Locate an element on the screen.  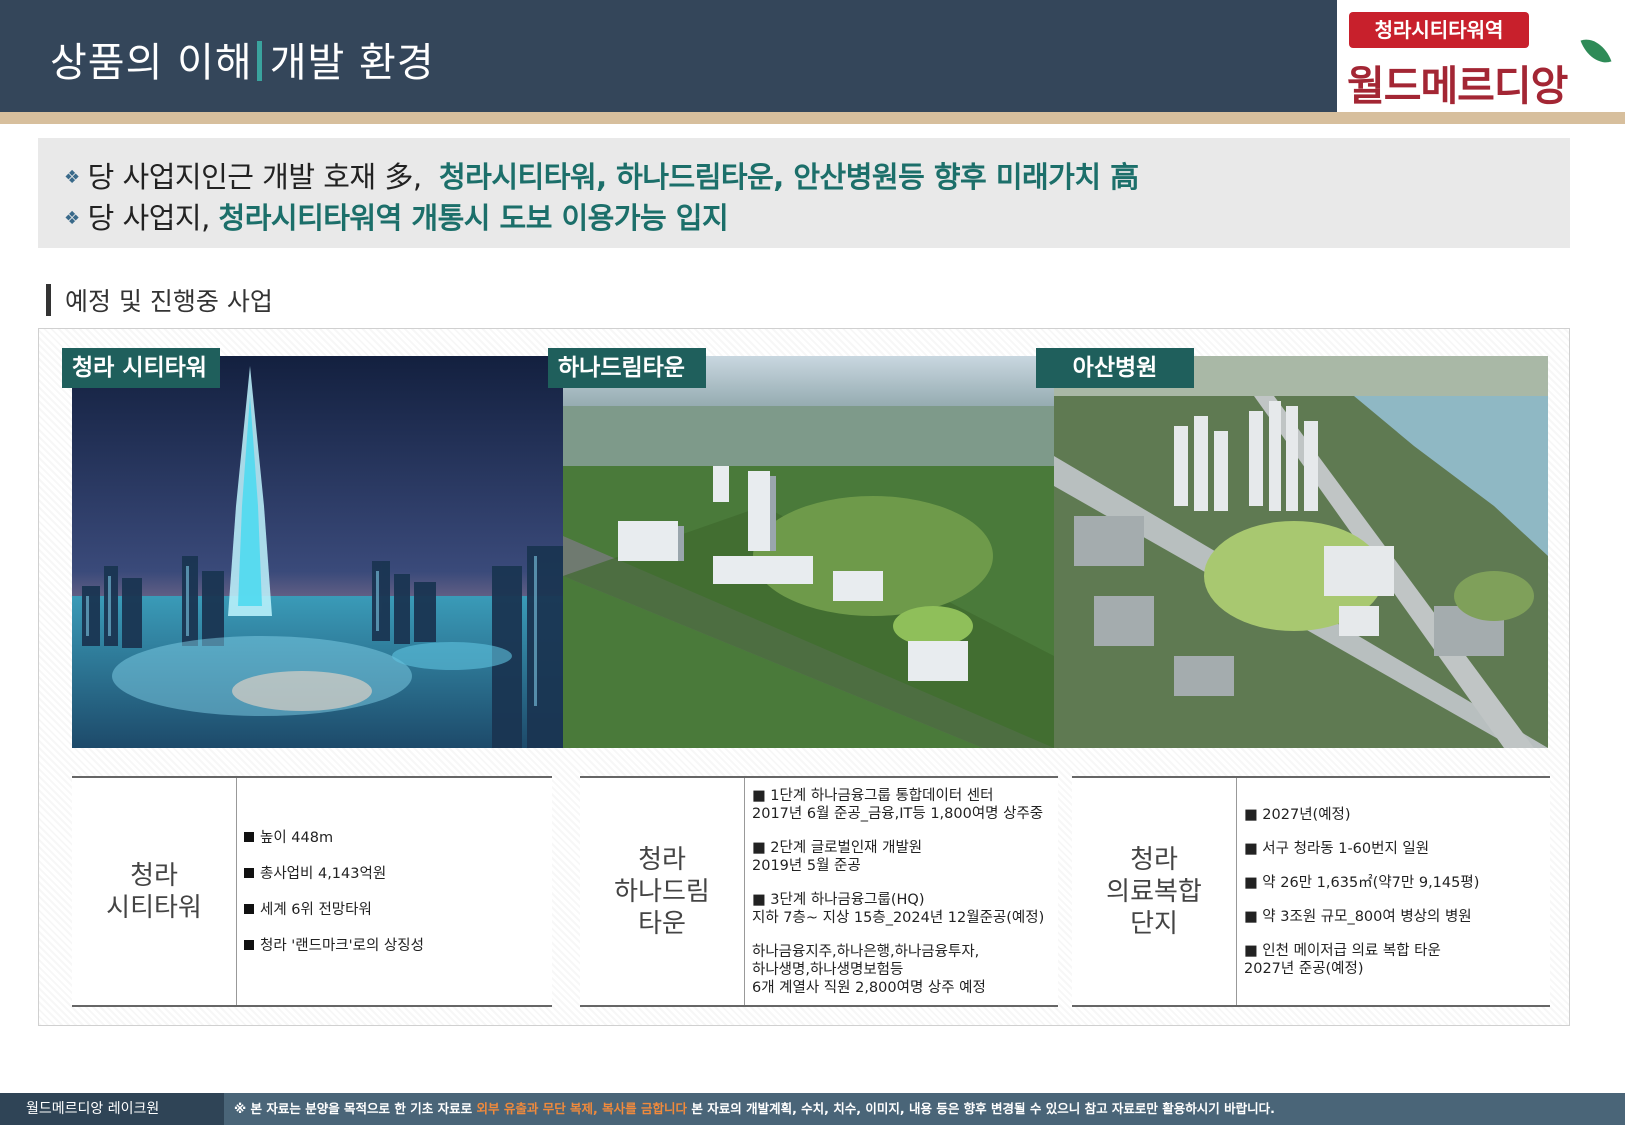
hanadreamtown-render-image is located at coordinates (808, 552).